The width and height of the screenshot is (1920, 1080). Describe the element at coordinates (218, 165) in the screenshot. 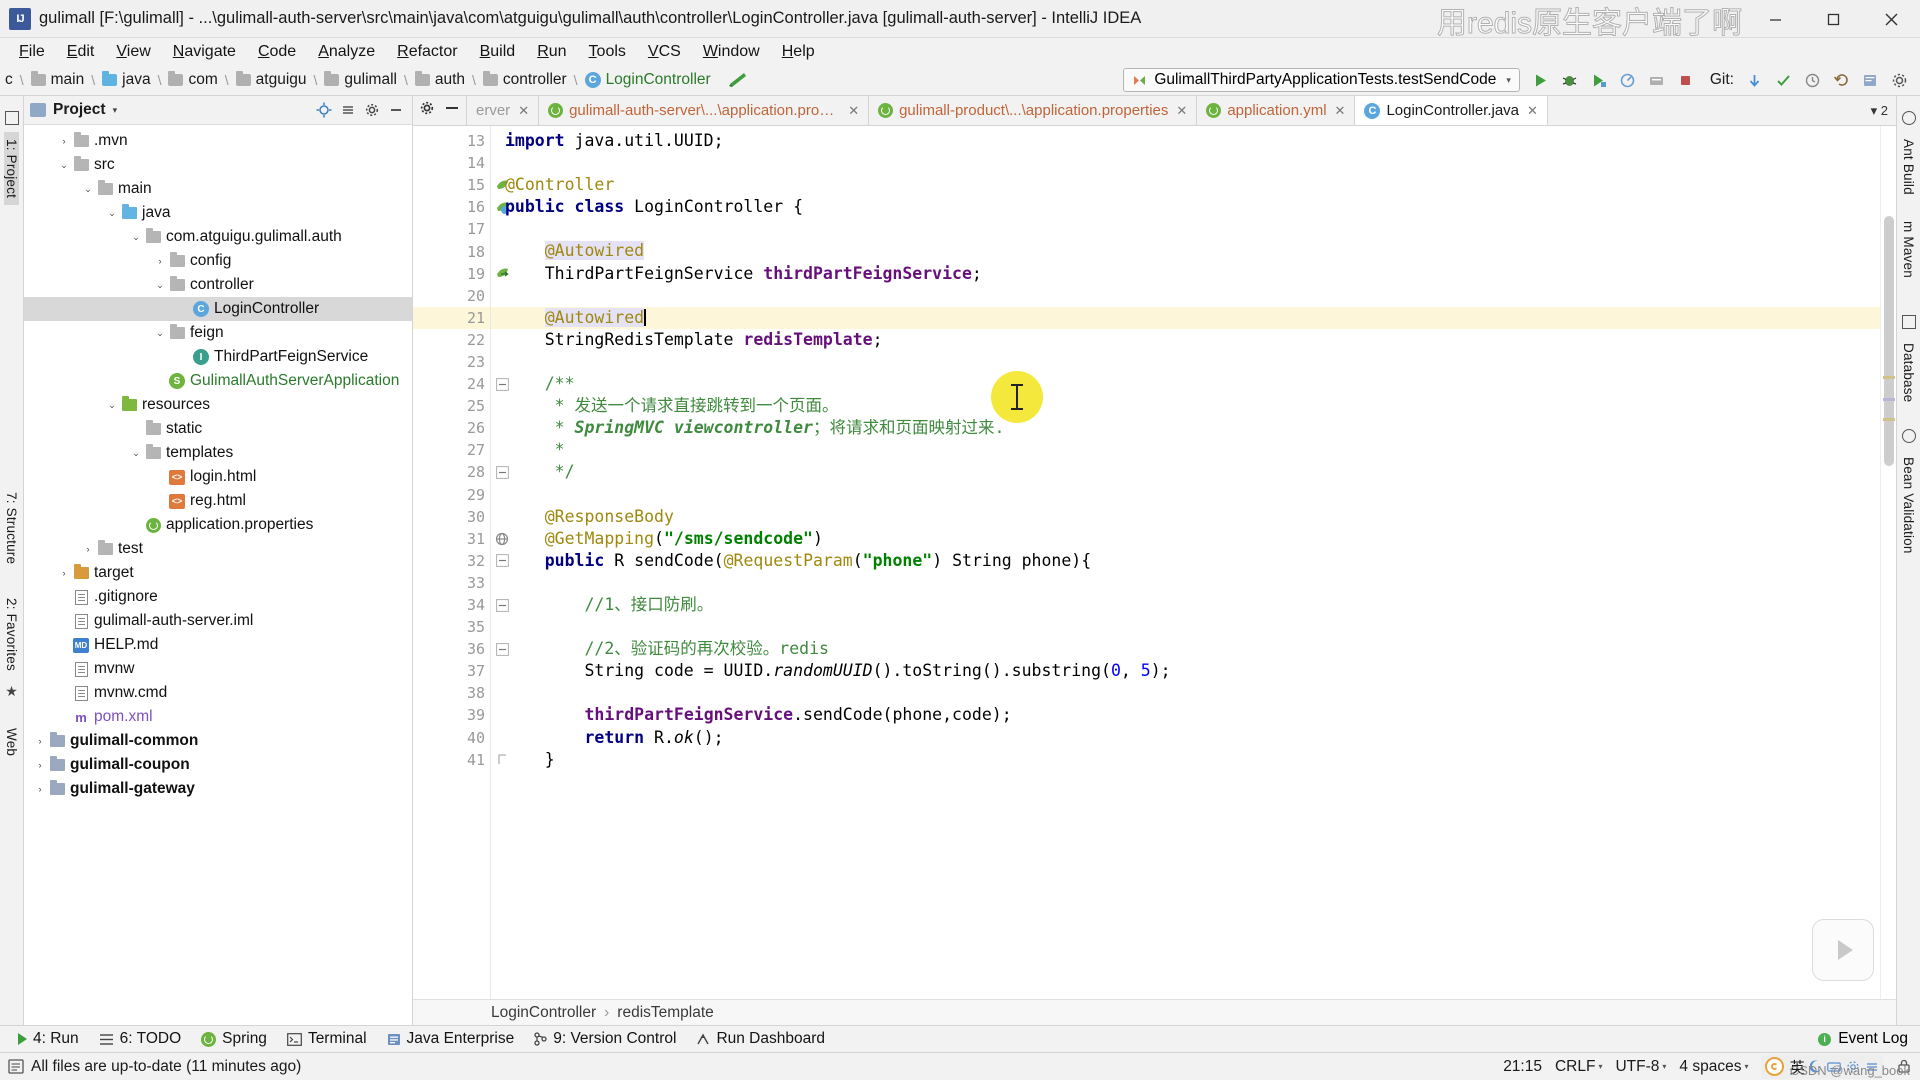

I see `tree-node-src: ⌄ src` at that location.